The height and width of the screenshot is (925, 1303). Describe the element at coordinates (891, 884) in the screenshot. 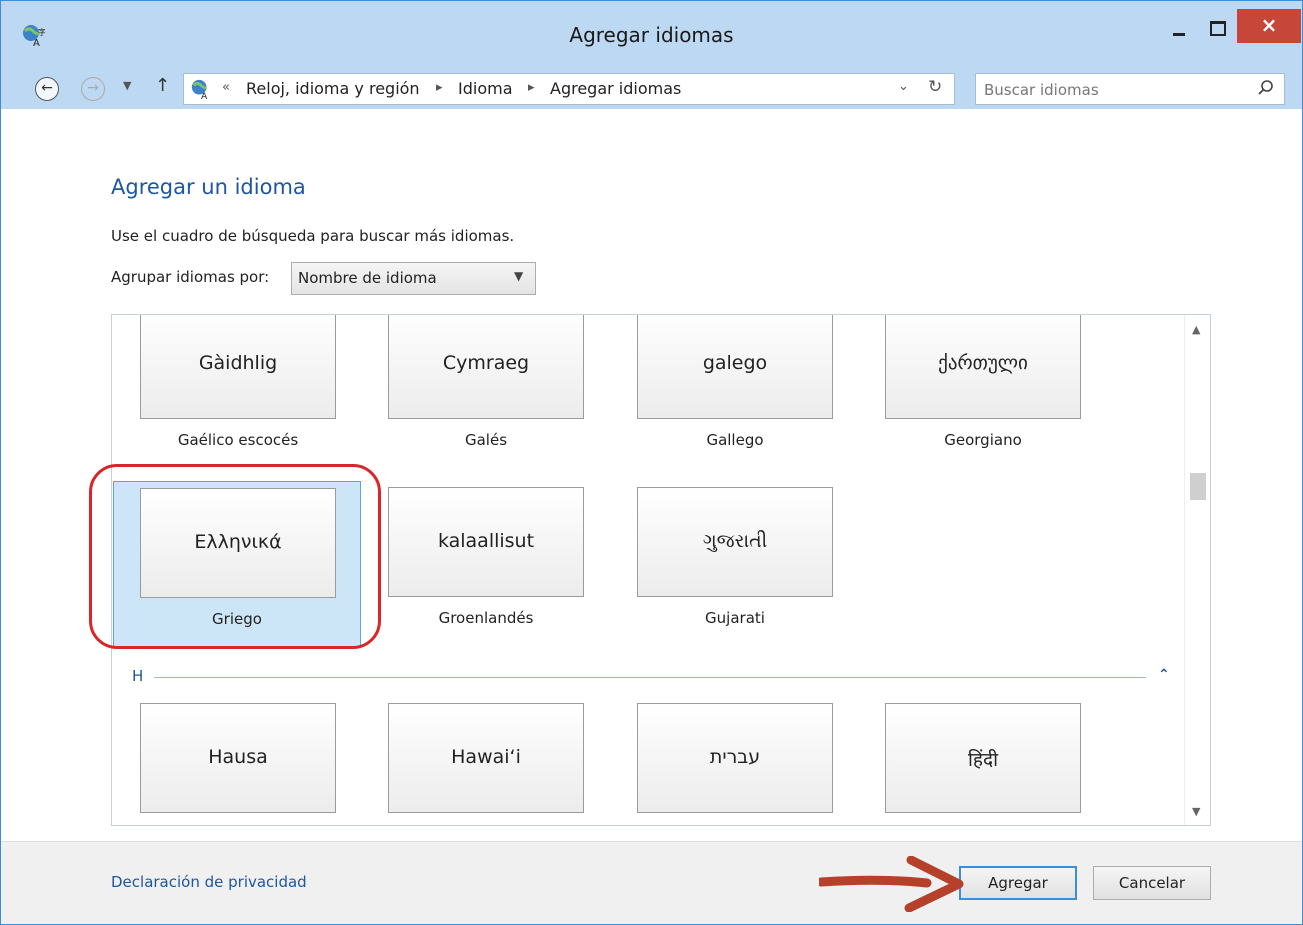

I see `annotation-arrow-icon` at that location.